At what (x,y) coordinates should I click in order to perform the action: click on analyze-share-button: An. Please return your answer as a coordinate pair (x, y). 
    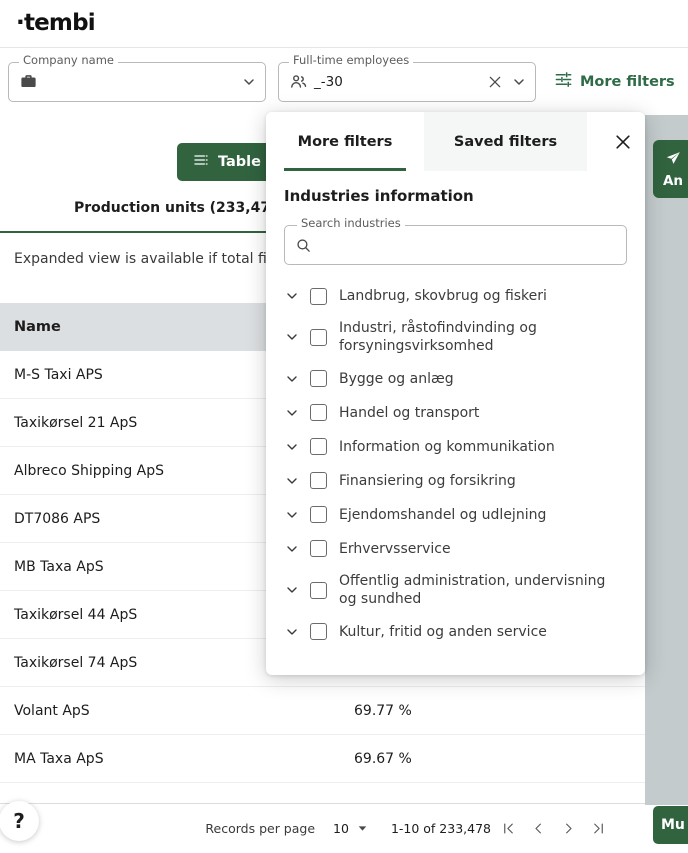
    Looking at the image, I should click on (670, 169).